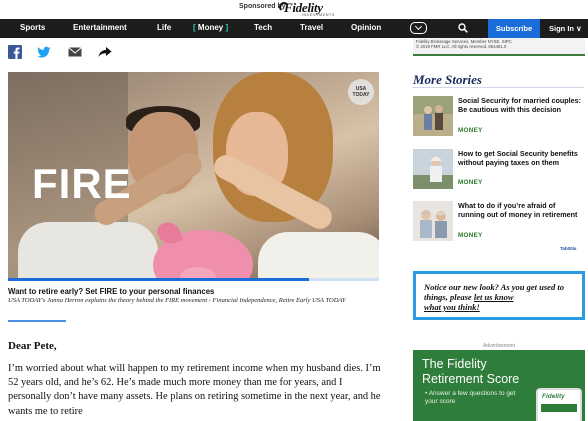  Describe the element at coordinates (366, 27) in the screenshot. I see `nav-item-opinion: Opinion` at that location.